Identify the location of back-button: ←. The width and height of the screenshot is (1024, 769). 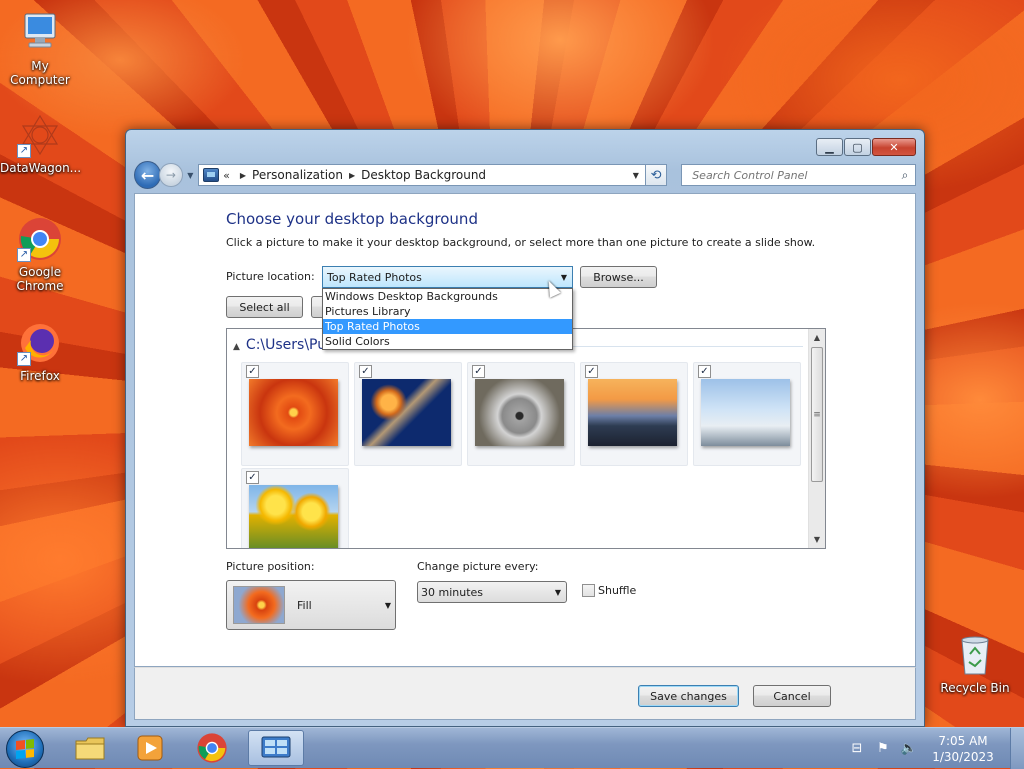
(148, 175).